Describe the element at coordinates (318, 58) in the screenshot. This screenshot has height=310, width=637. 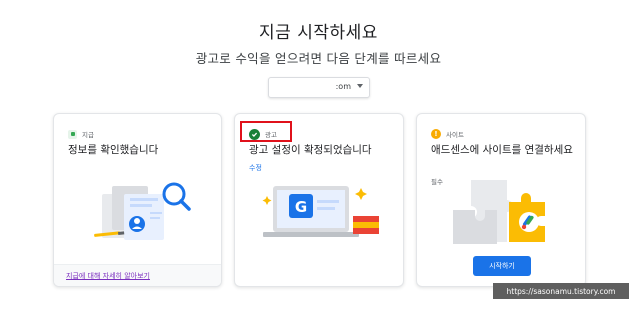
I see `page-subtitle: 광고로 수익을 얻으려면 다음 단계를 따르세요` at that location.